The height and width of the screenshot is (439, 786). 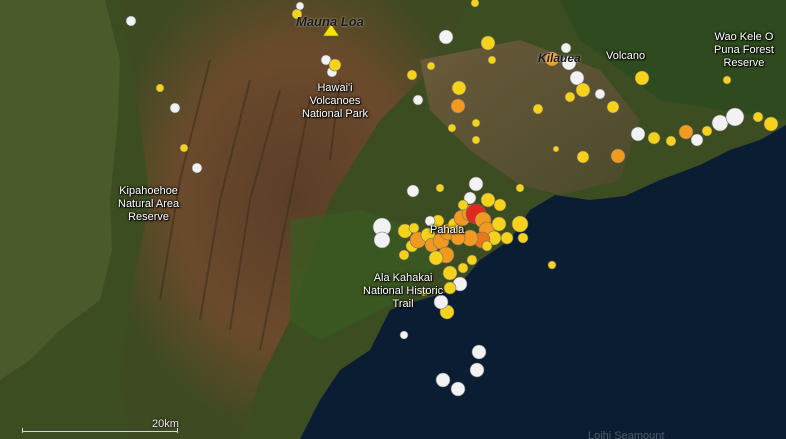 What do you see at coordinates (626, 434) in the screenshot?
I see `place-label-loihi-seamount: Loihi Seamount` at bounding box center [626, 434].